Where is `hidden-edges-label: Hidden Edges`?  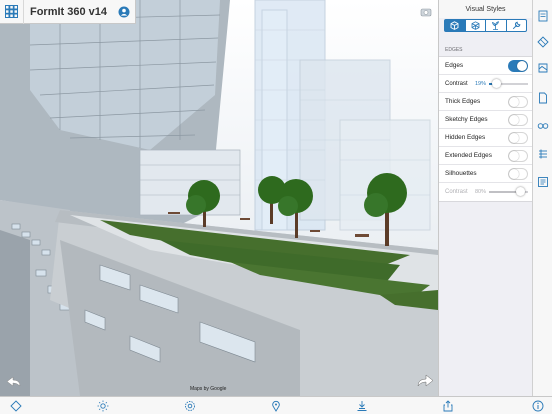 hidden-edges-label: Hidden Edges is located at coordinates (465, 137).